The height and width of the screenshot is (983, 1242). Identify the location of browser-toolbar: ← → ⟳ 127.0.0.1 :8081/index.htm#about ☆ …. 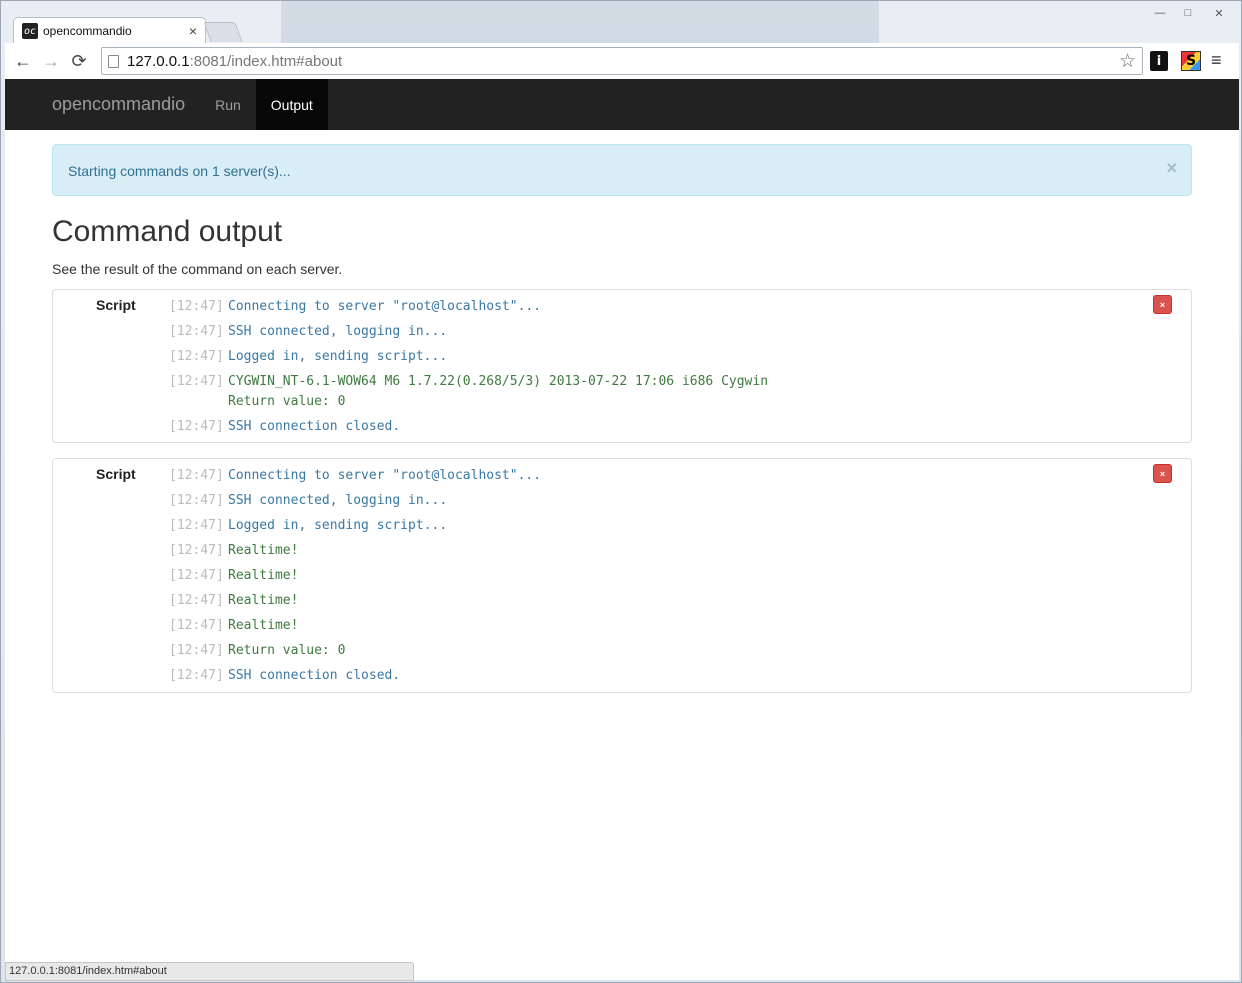
(622, 61).